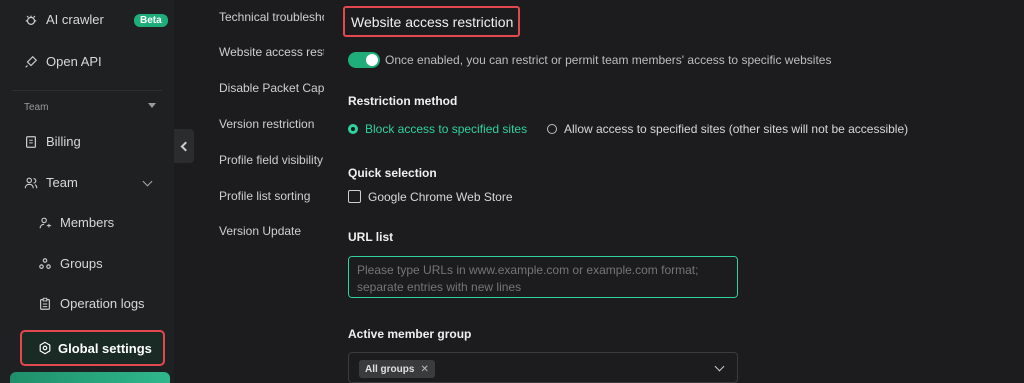  I want to click on subnav-item-version-update: Version Update, so click(271, 231).